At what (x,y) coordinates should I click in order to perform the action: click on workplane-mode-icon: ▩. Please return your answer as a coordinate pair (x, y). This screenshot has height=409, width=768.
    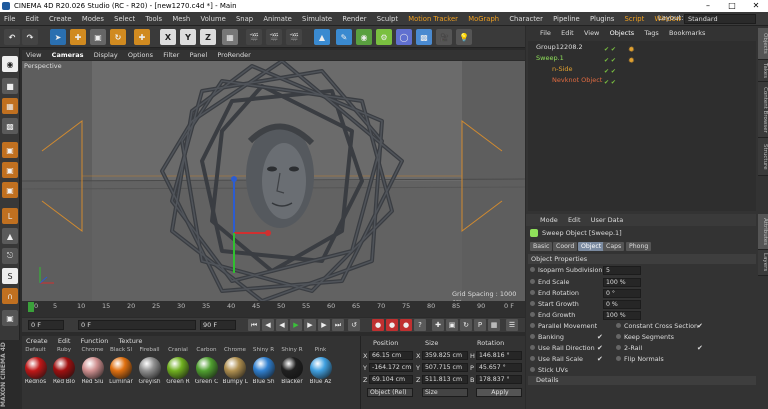
    Looking at the image, I should click on (10, 126).